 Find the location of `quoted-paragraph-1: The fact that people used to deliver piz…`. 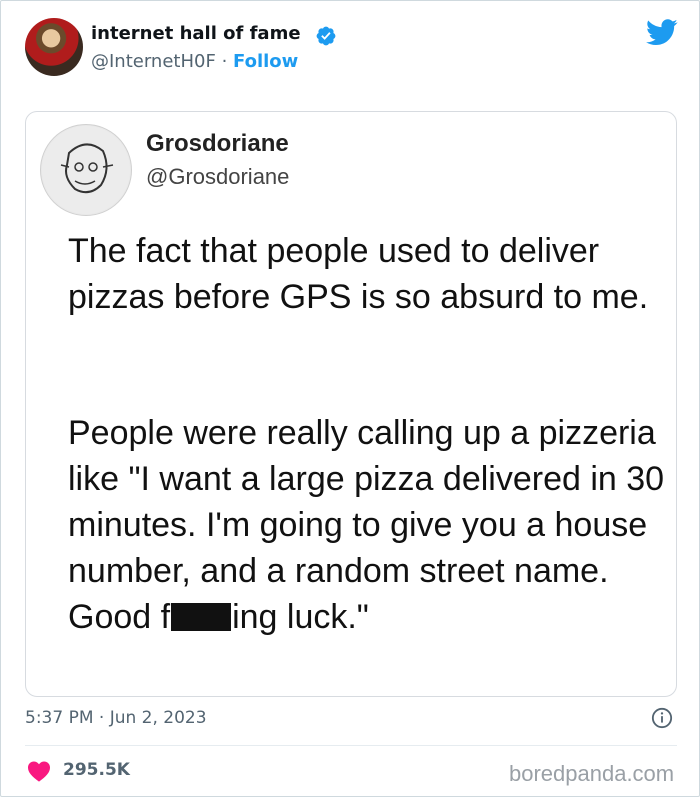

quoted-paragraph-1: The fact that people used to deliver piz… is located at coordinates (358, 274).